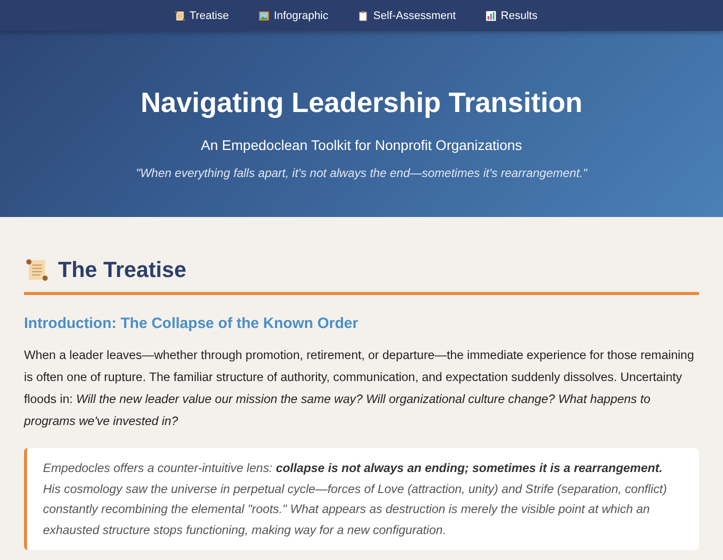  What do you see at coordinates (511, 16) in the screenshot?
I see `nav-link: Results` at bounding box center [511, 16].